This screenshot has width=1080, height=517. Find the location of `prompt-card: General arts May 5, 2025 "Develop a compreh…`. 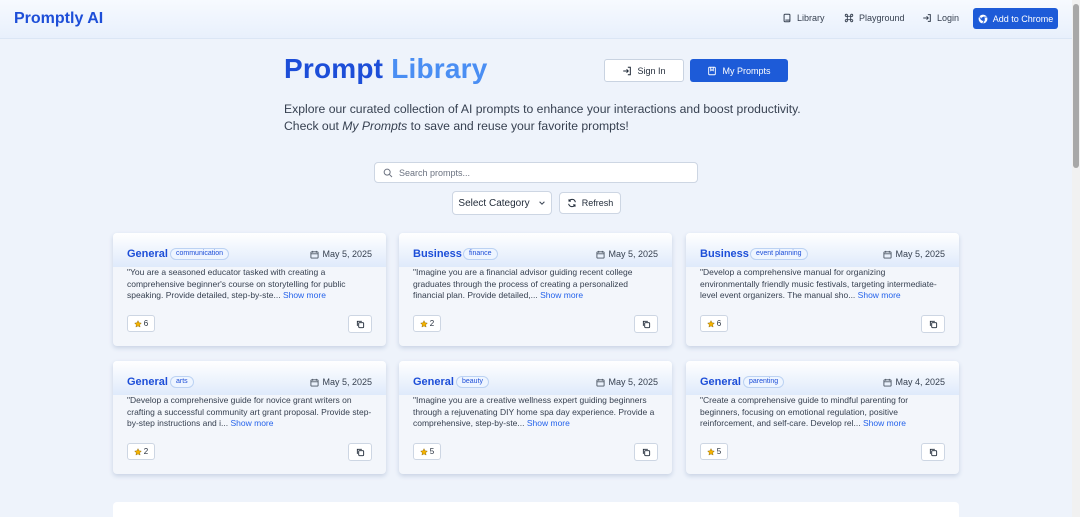

prompt-card: General arts May 5, 2025 "Develop a compreh… is located at coordinates (249, 417).